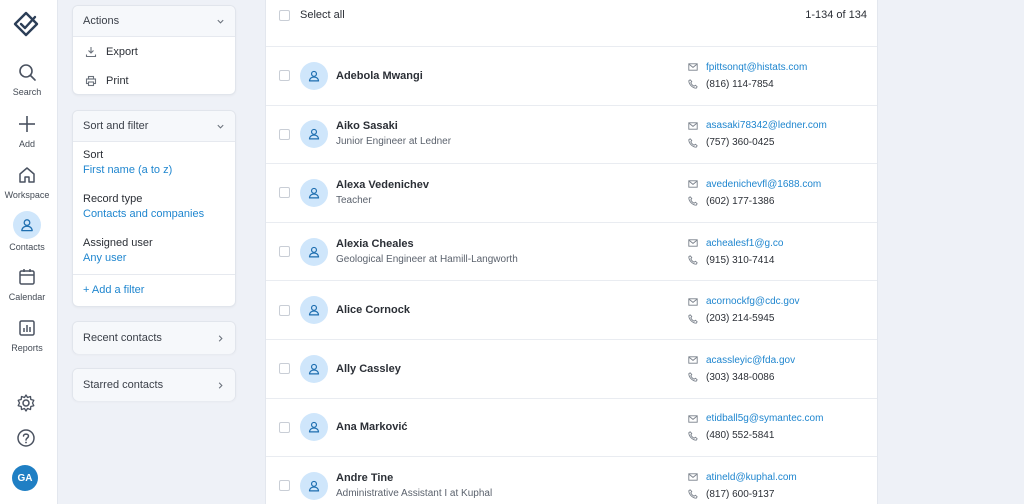  Describe the element at coordinates (154, 170) in the screenshot. I see `sort-value: First name (a to z)` at that location.